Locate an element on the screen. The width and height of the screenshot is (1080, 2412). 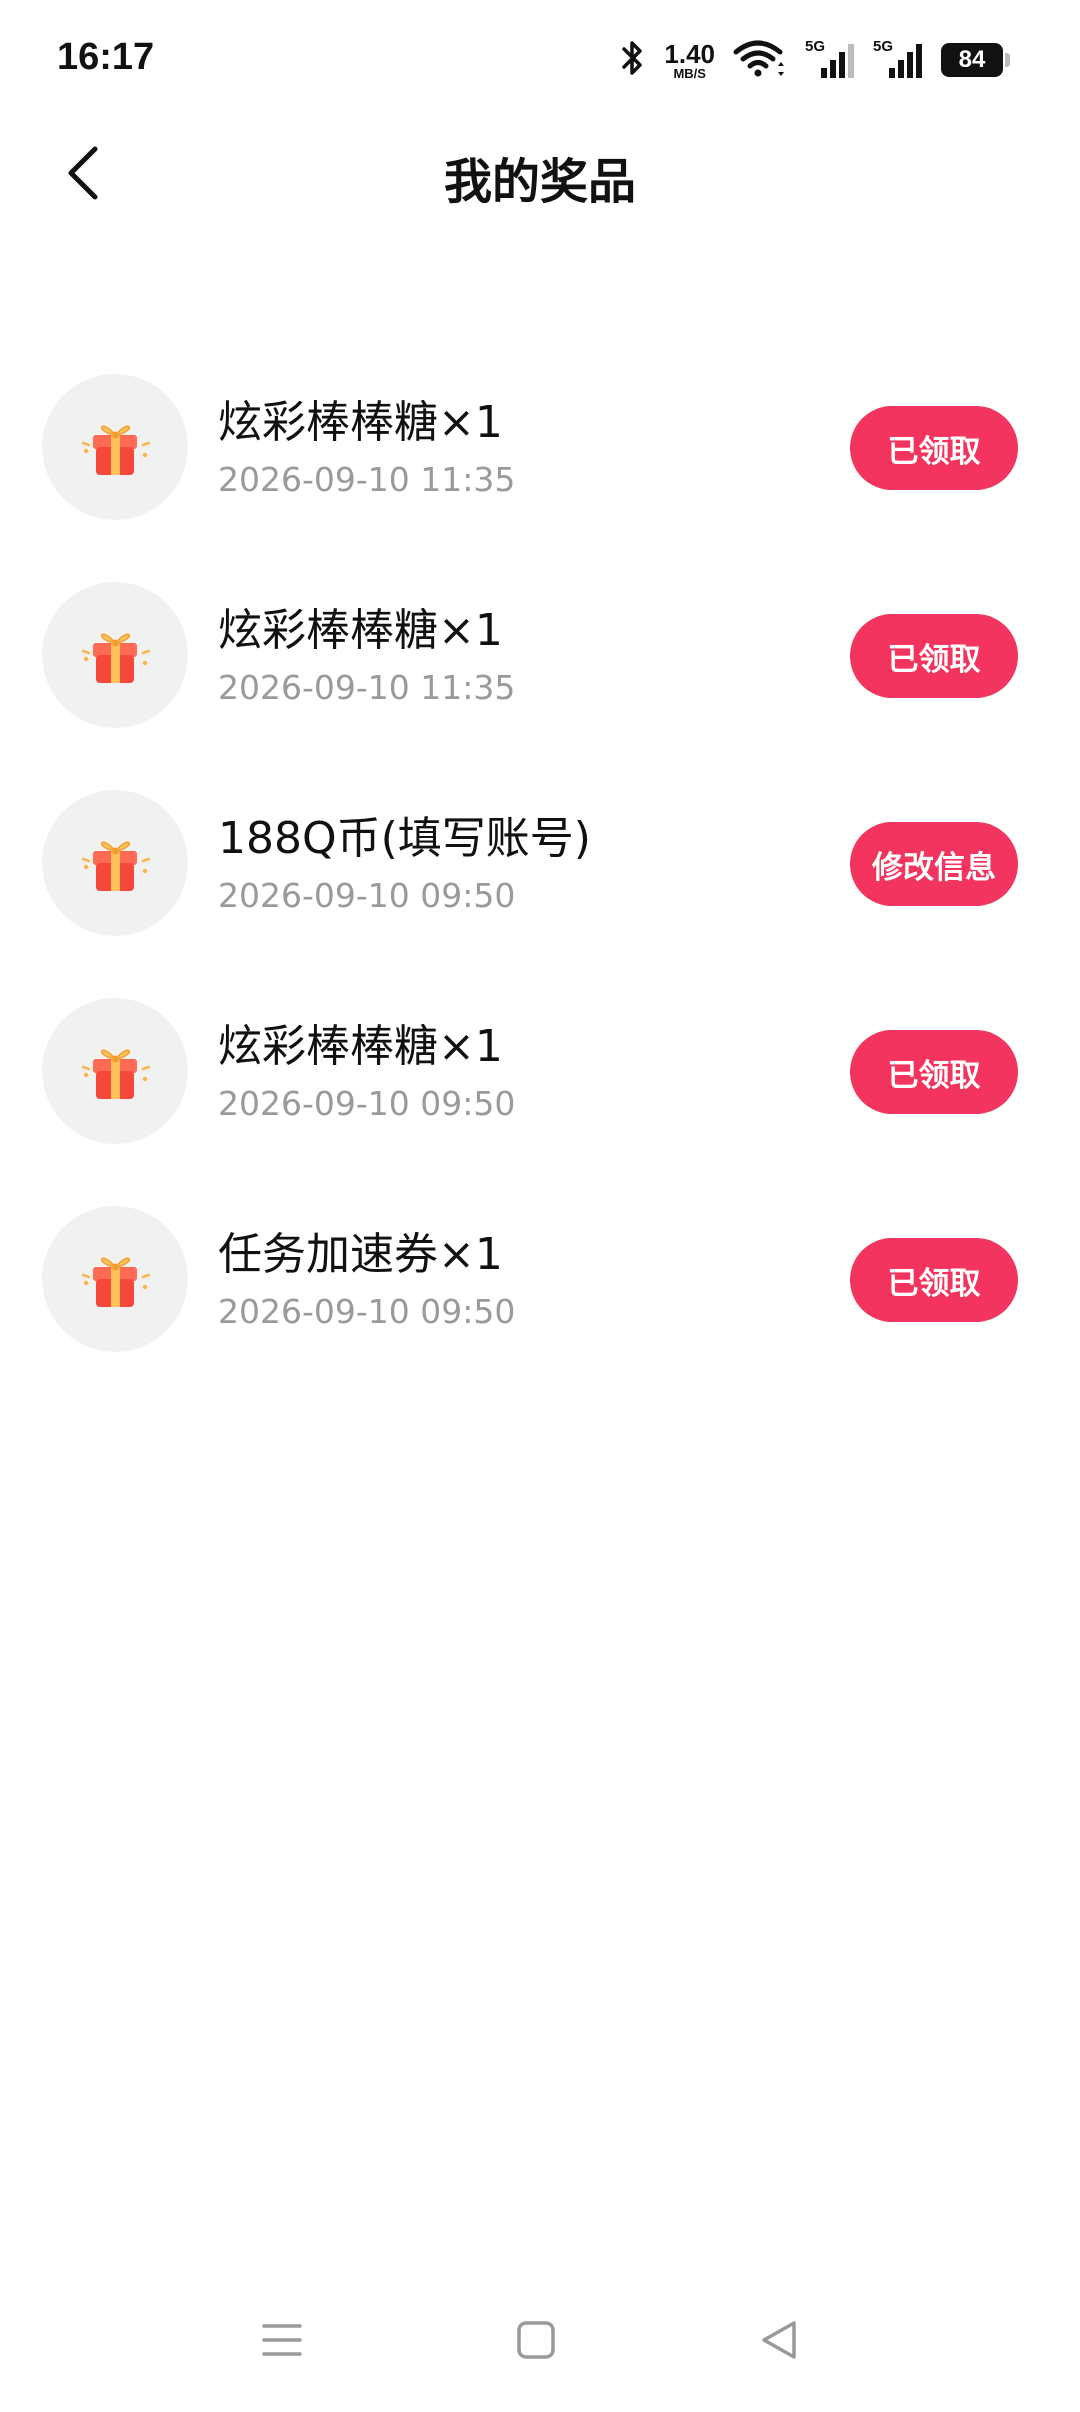
prize-item: 188Q币(填写账号) 2026-09-10 09:50 修改信息 is located at coordinates (540, 892).